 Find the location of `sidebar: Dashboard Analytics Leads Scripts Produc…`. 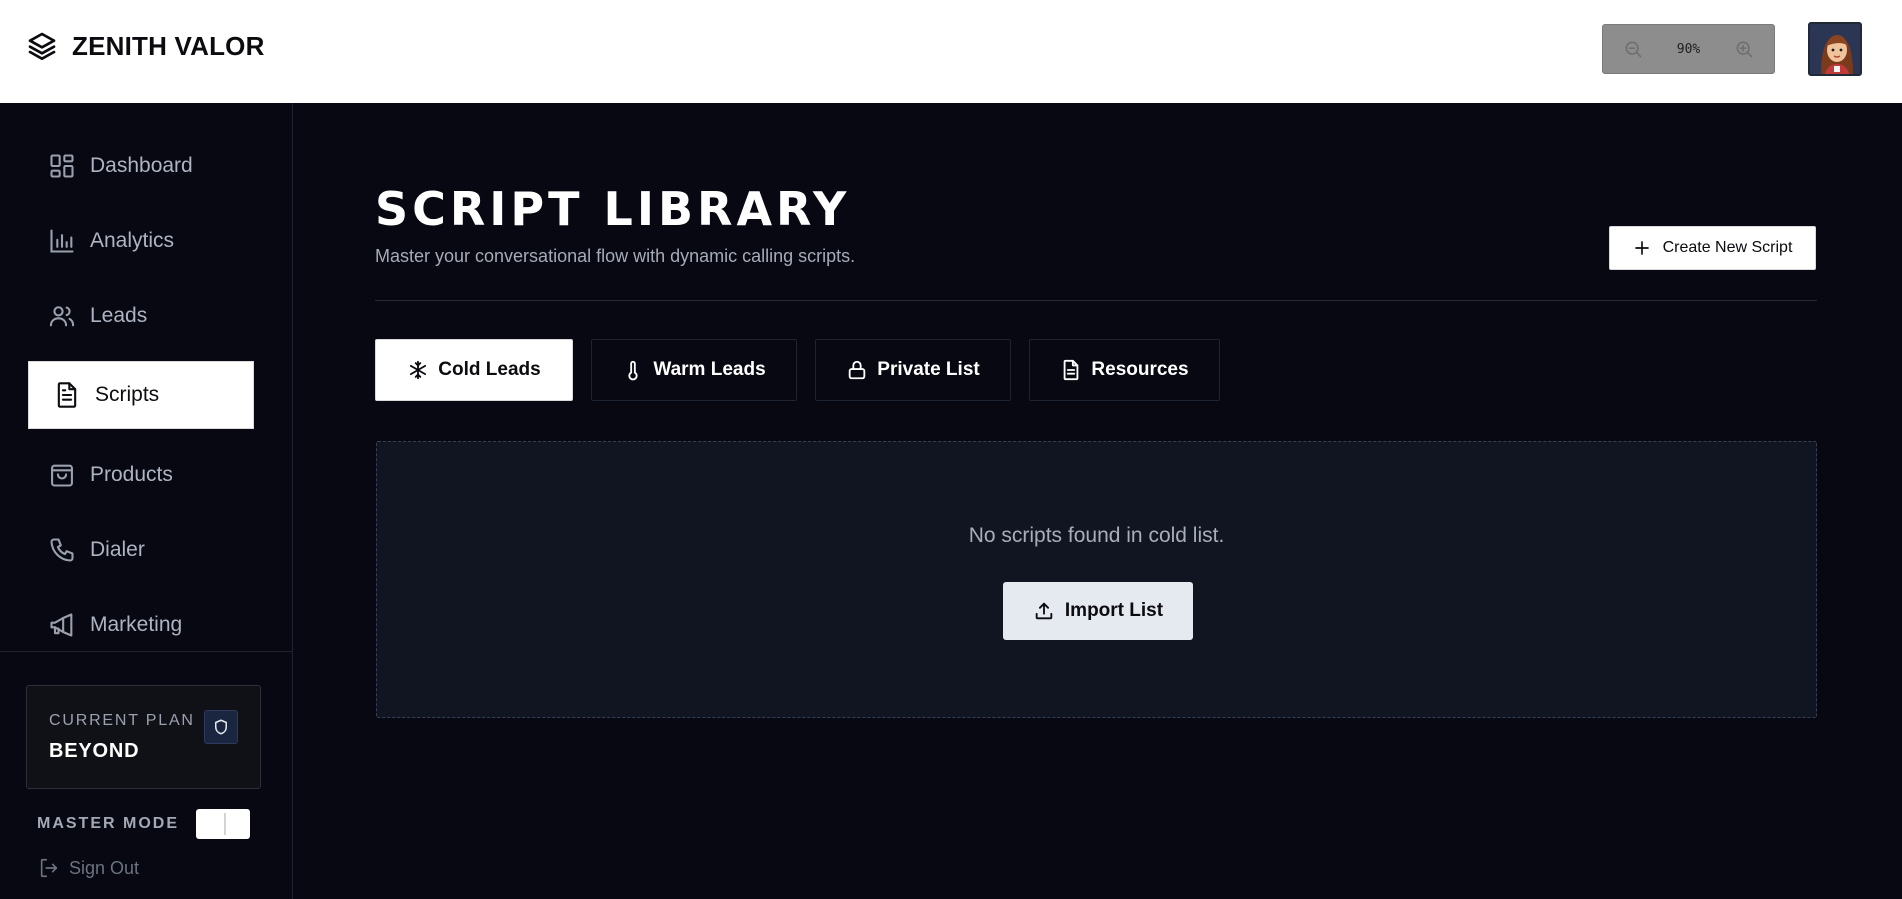

sidebar: Dashboard Analytics Leads Scripts Produc… is located at coordinates (146, 501).